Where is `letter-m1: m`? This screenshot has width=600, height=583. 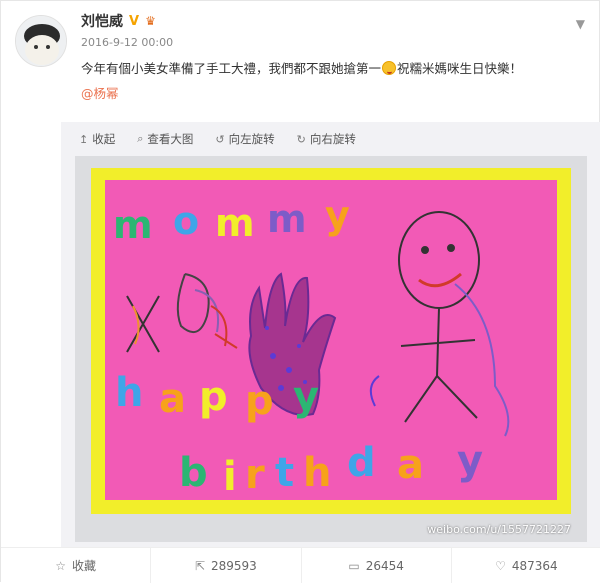
letter-m1: m is located at coordinates (133, 225).